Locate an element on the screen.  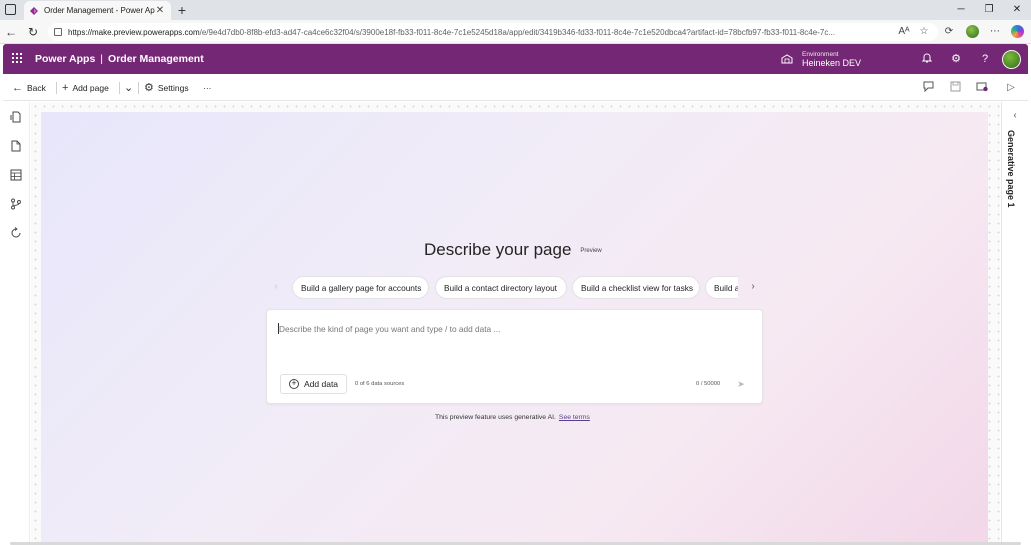
more-options-icon: ··· is located at coordinates (207, 88).